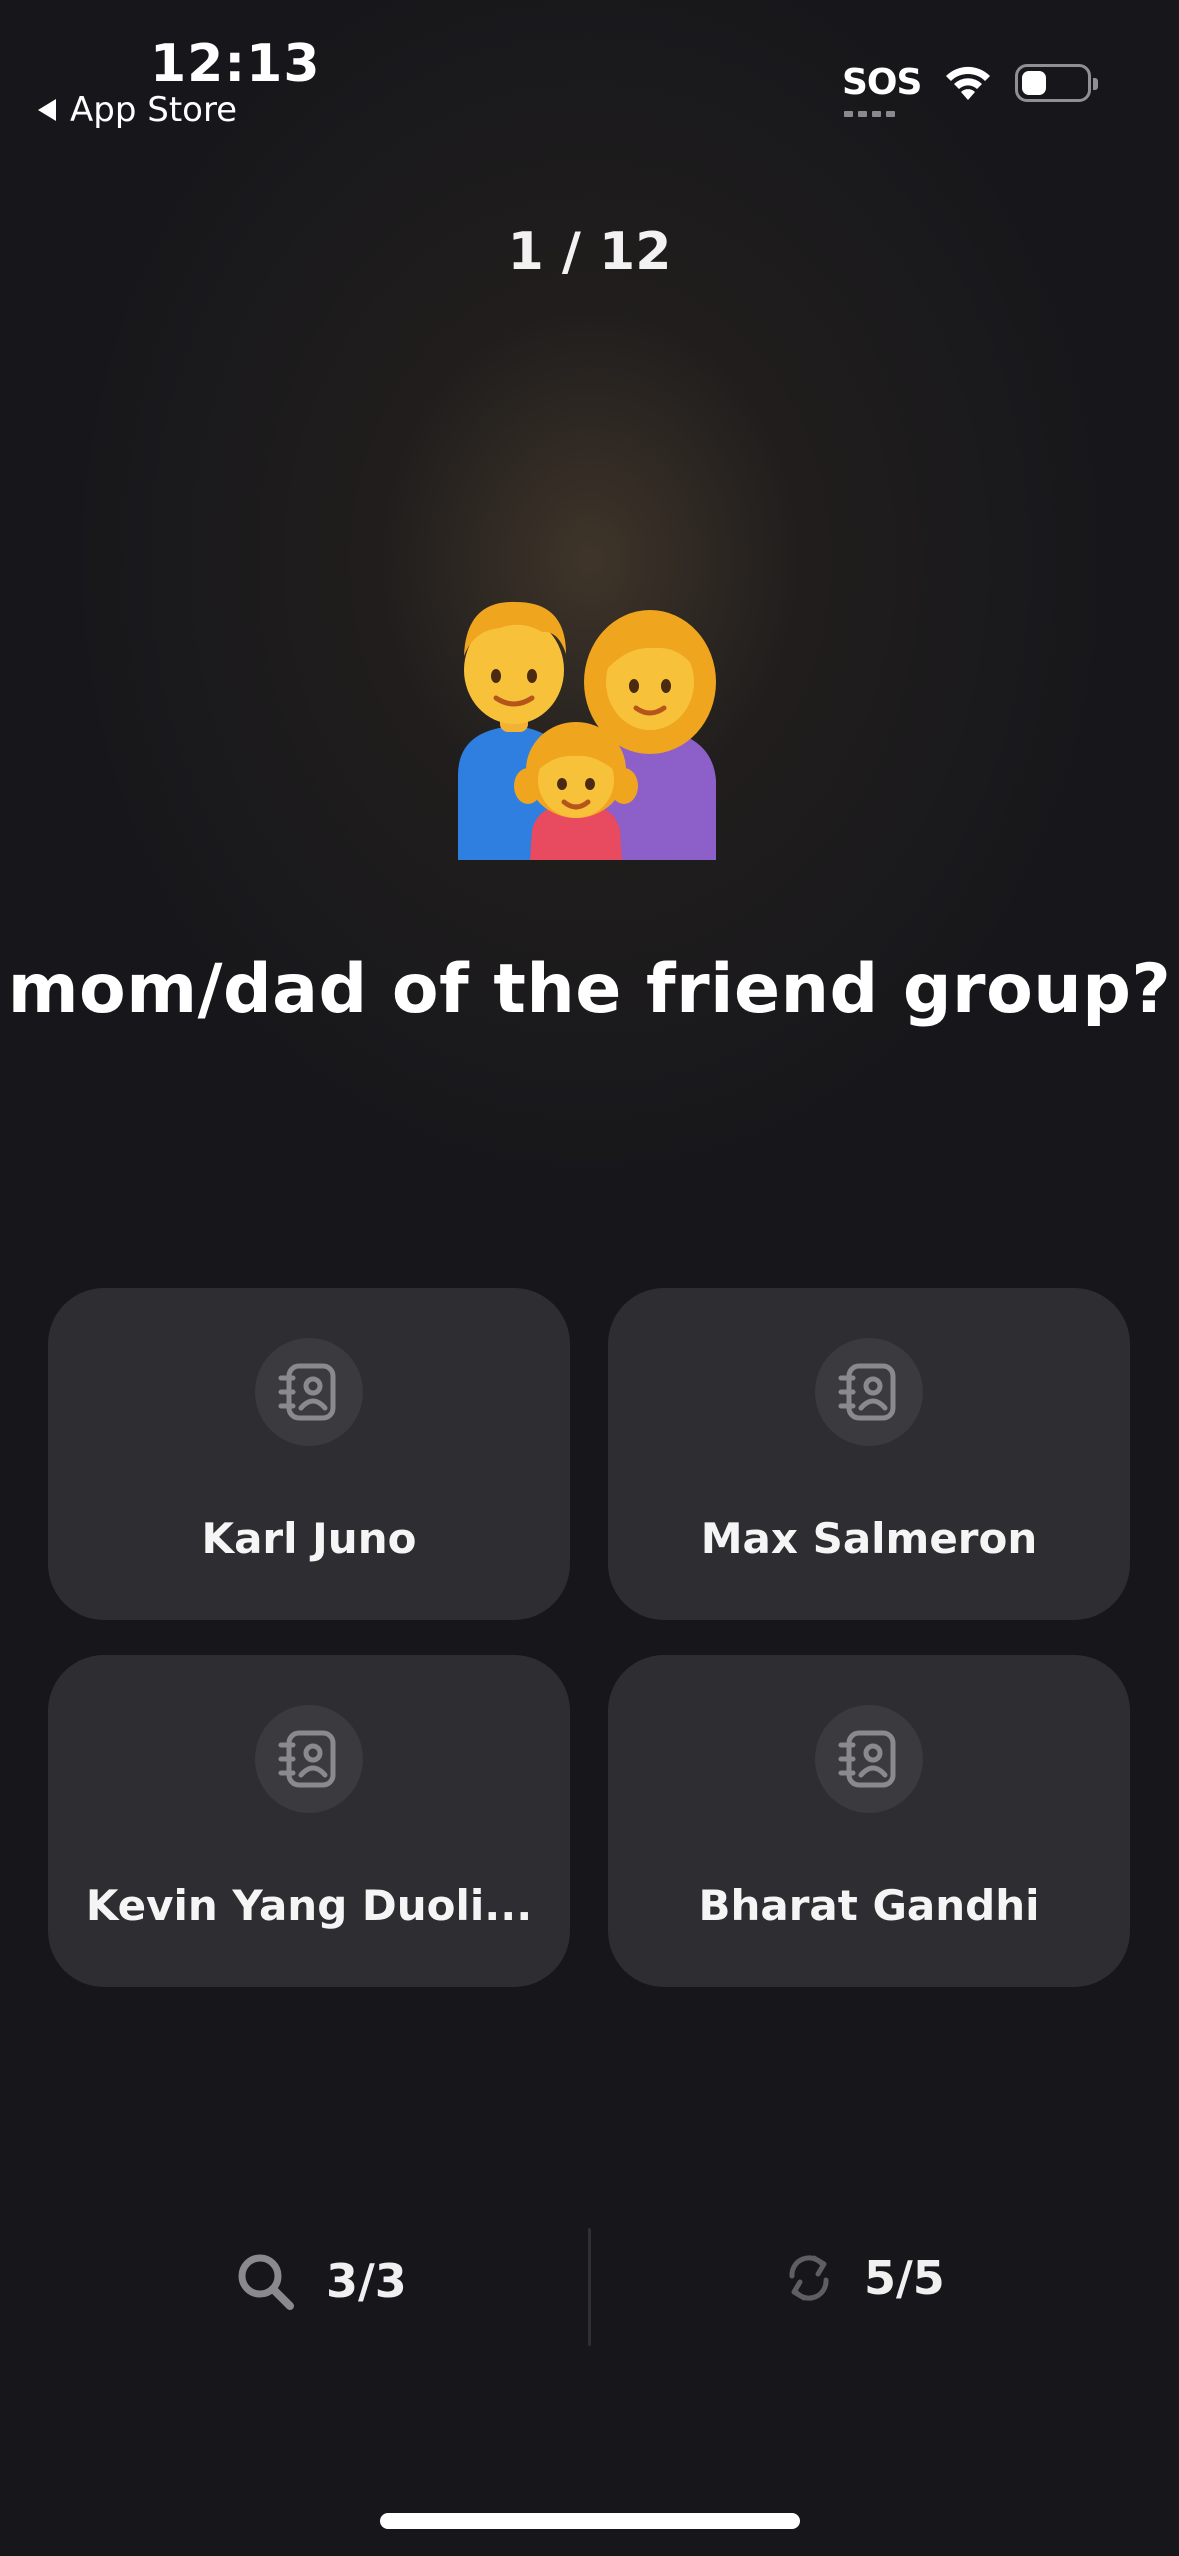  Describe the element at coordinates (589, 252) in the screenshot. I see `question-progress: 1 / 12` at that location.